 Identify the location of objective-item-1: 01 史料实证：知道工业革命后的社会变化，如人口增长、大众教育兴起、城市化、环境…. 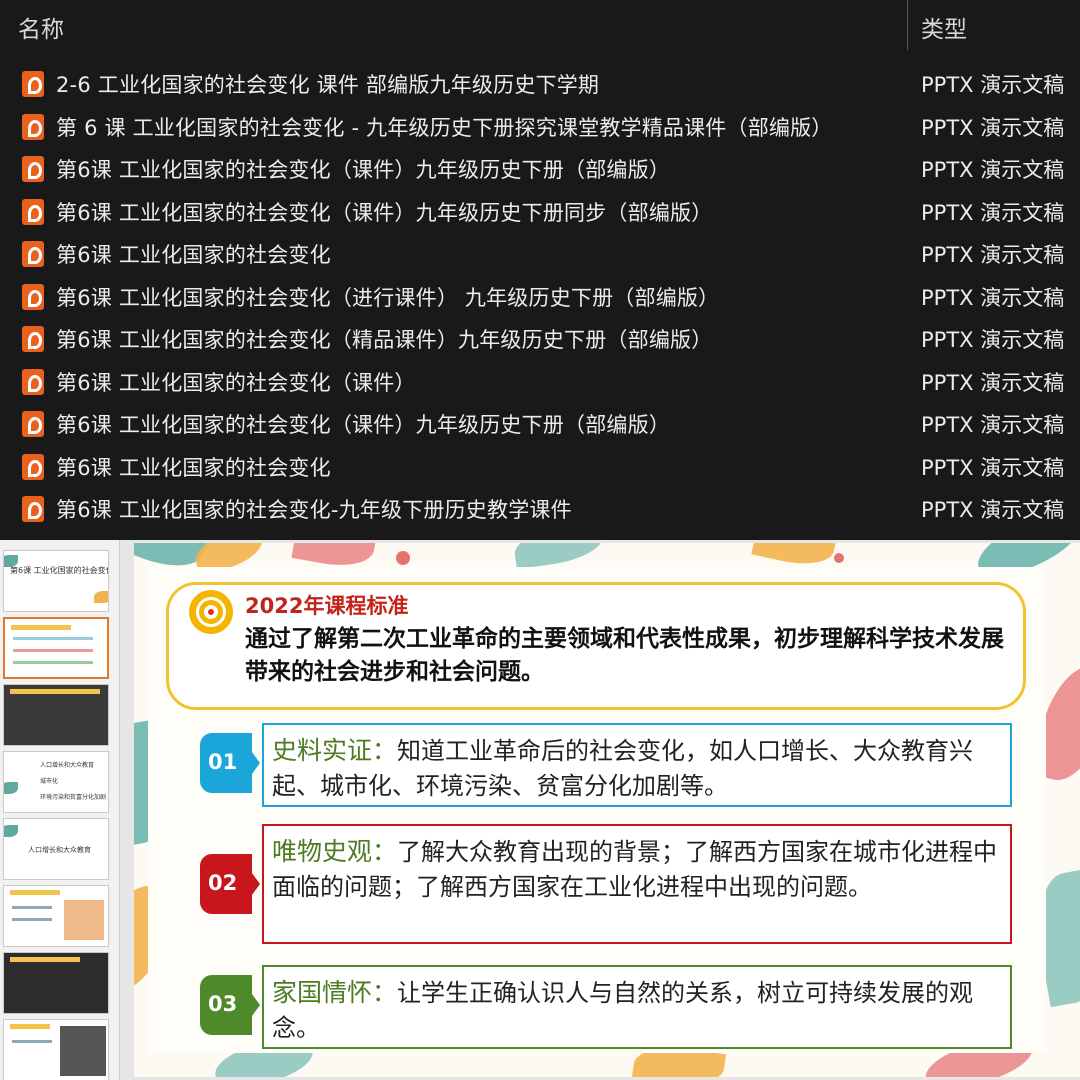
(623, 765).